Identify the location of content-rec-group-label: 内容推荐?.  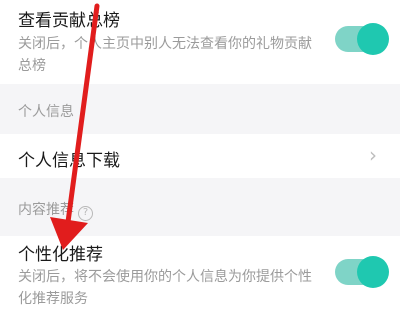
(55, 210).